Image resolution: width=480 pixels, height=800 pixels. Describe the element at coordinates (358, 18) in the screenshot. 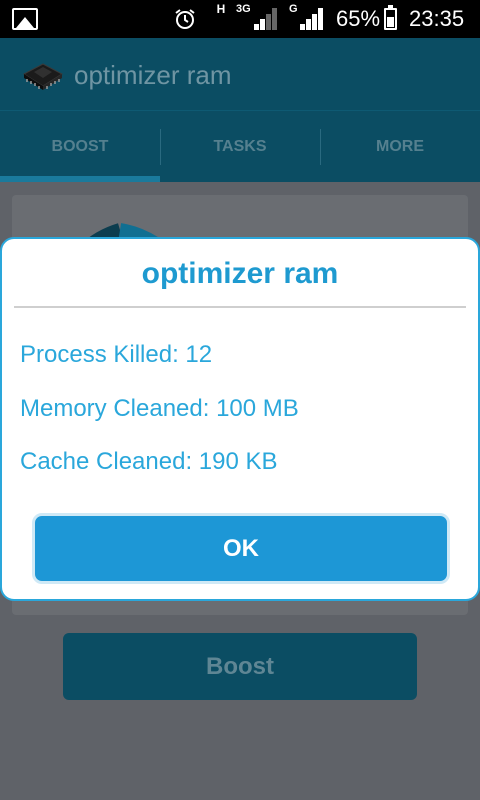

I see `battery-percent: 65%` at that location.